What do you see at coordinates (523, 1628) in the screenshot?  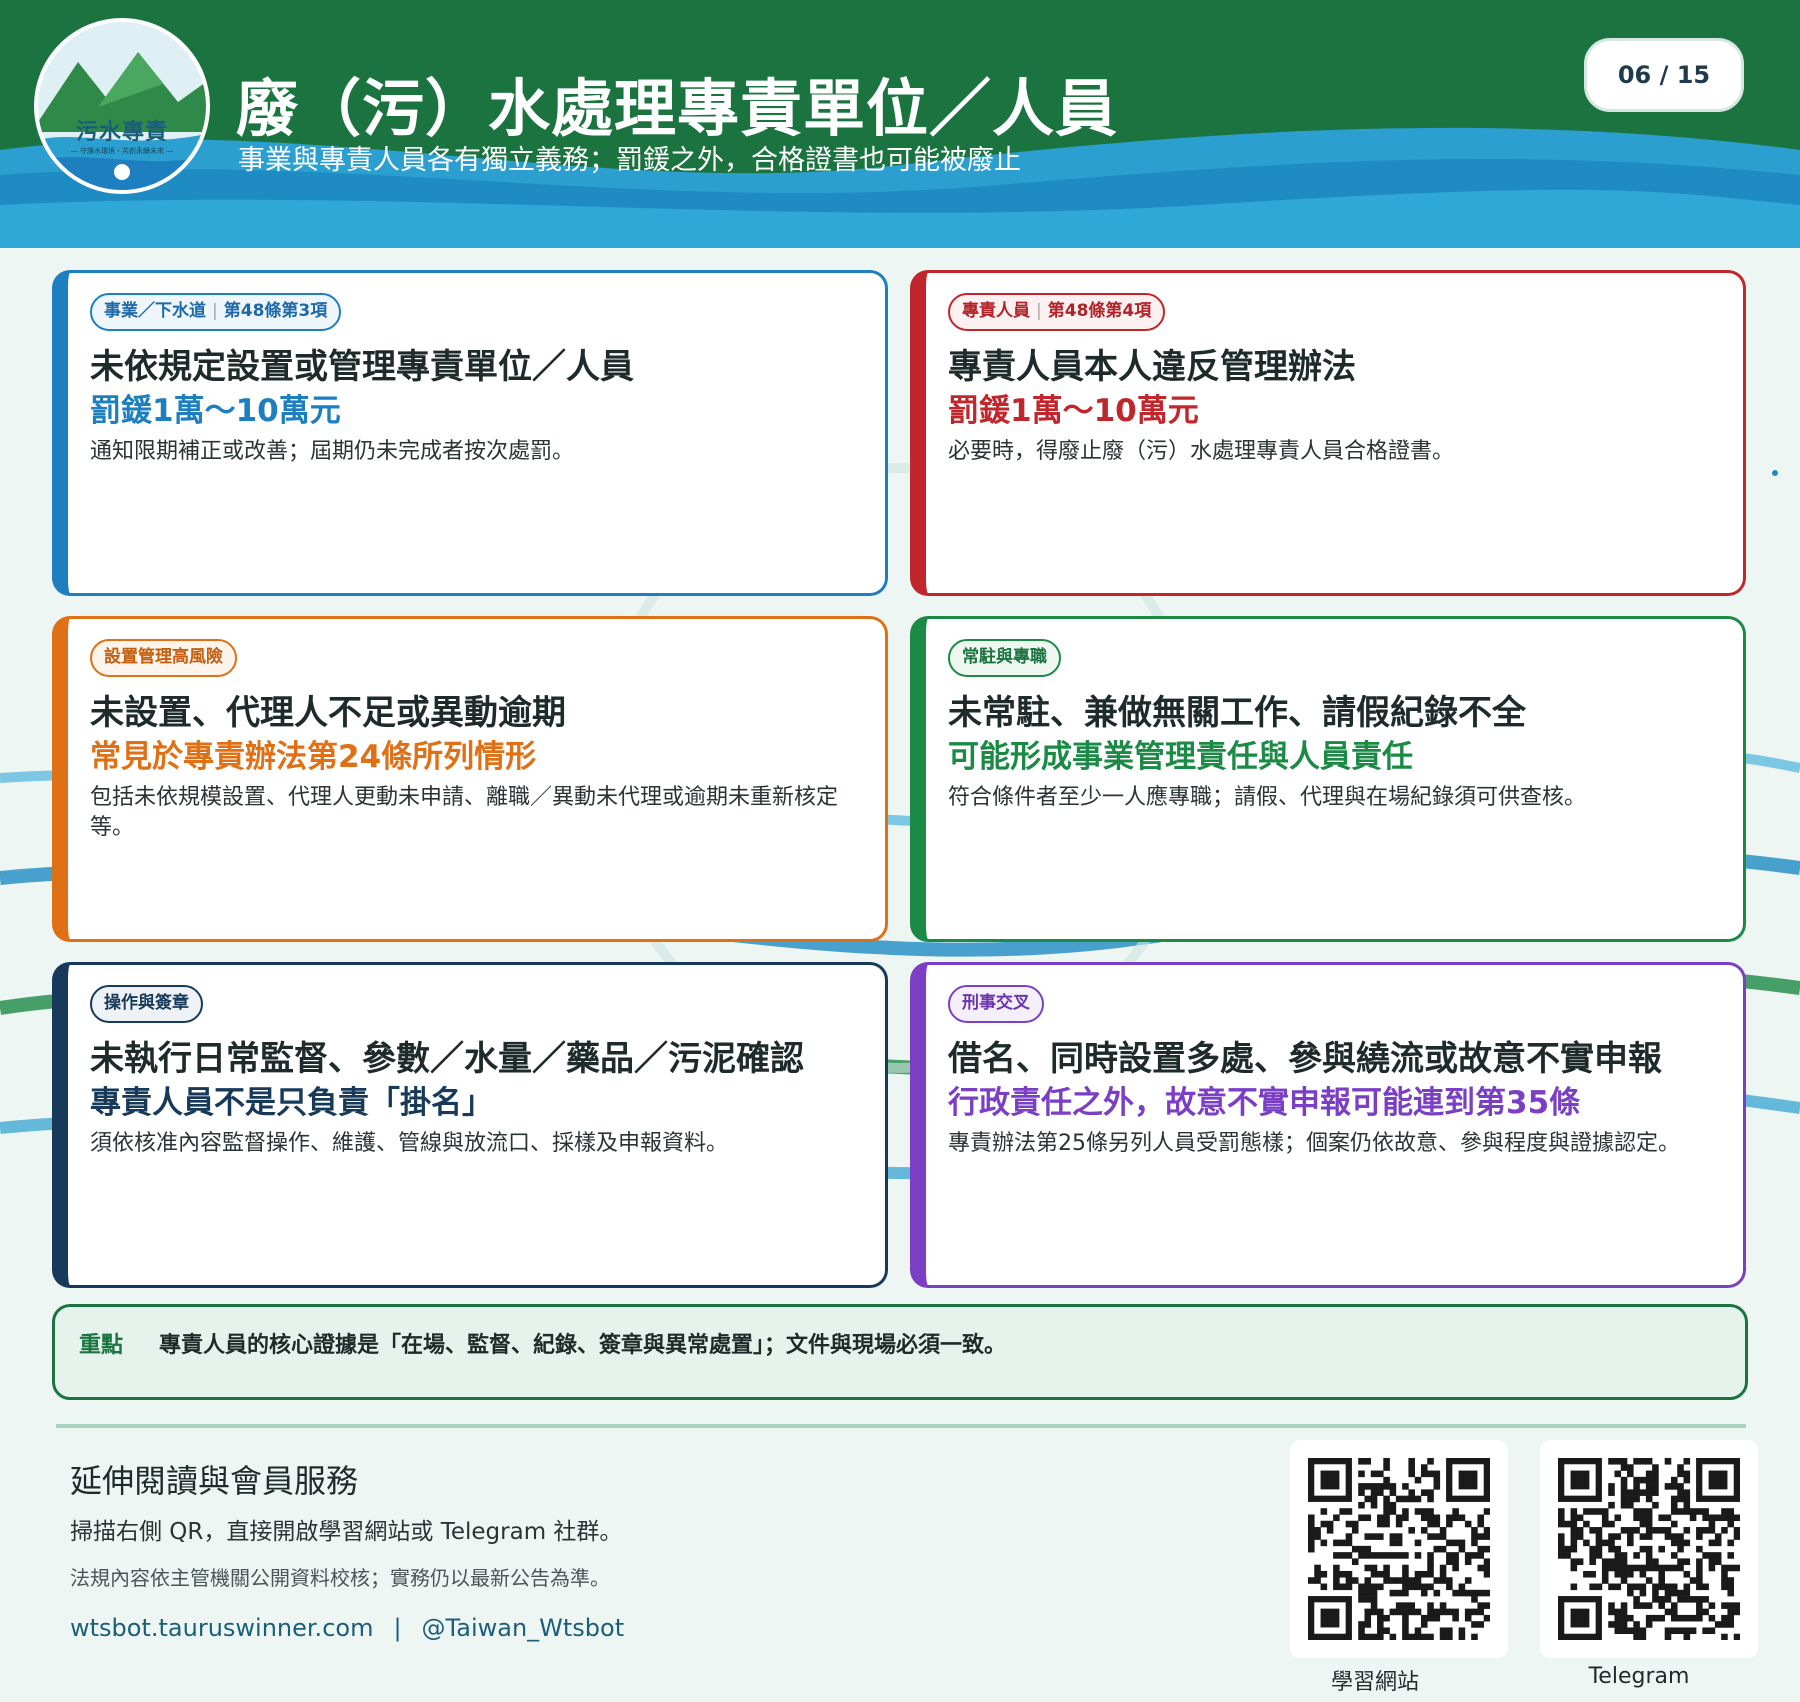 I see `telegram-link: @Taiwan_Wtsbot` at bounding box center [523, 1628].